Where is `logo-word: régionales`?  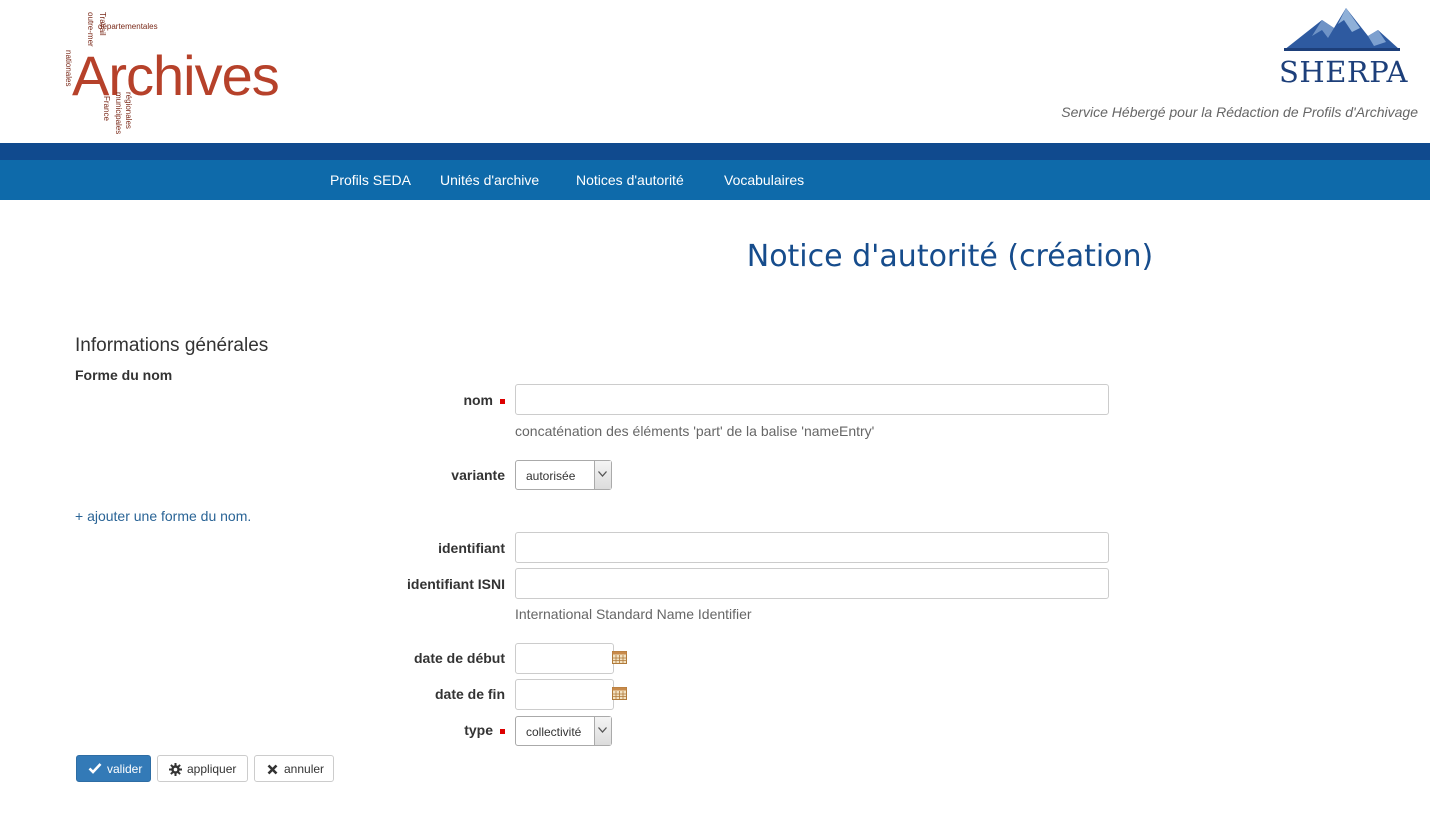
logo-word: régionales is located at coordinates (128, 110).